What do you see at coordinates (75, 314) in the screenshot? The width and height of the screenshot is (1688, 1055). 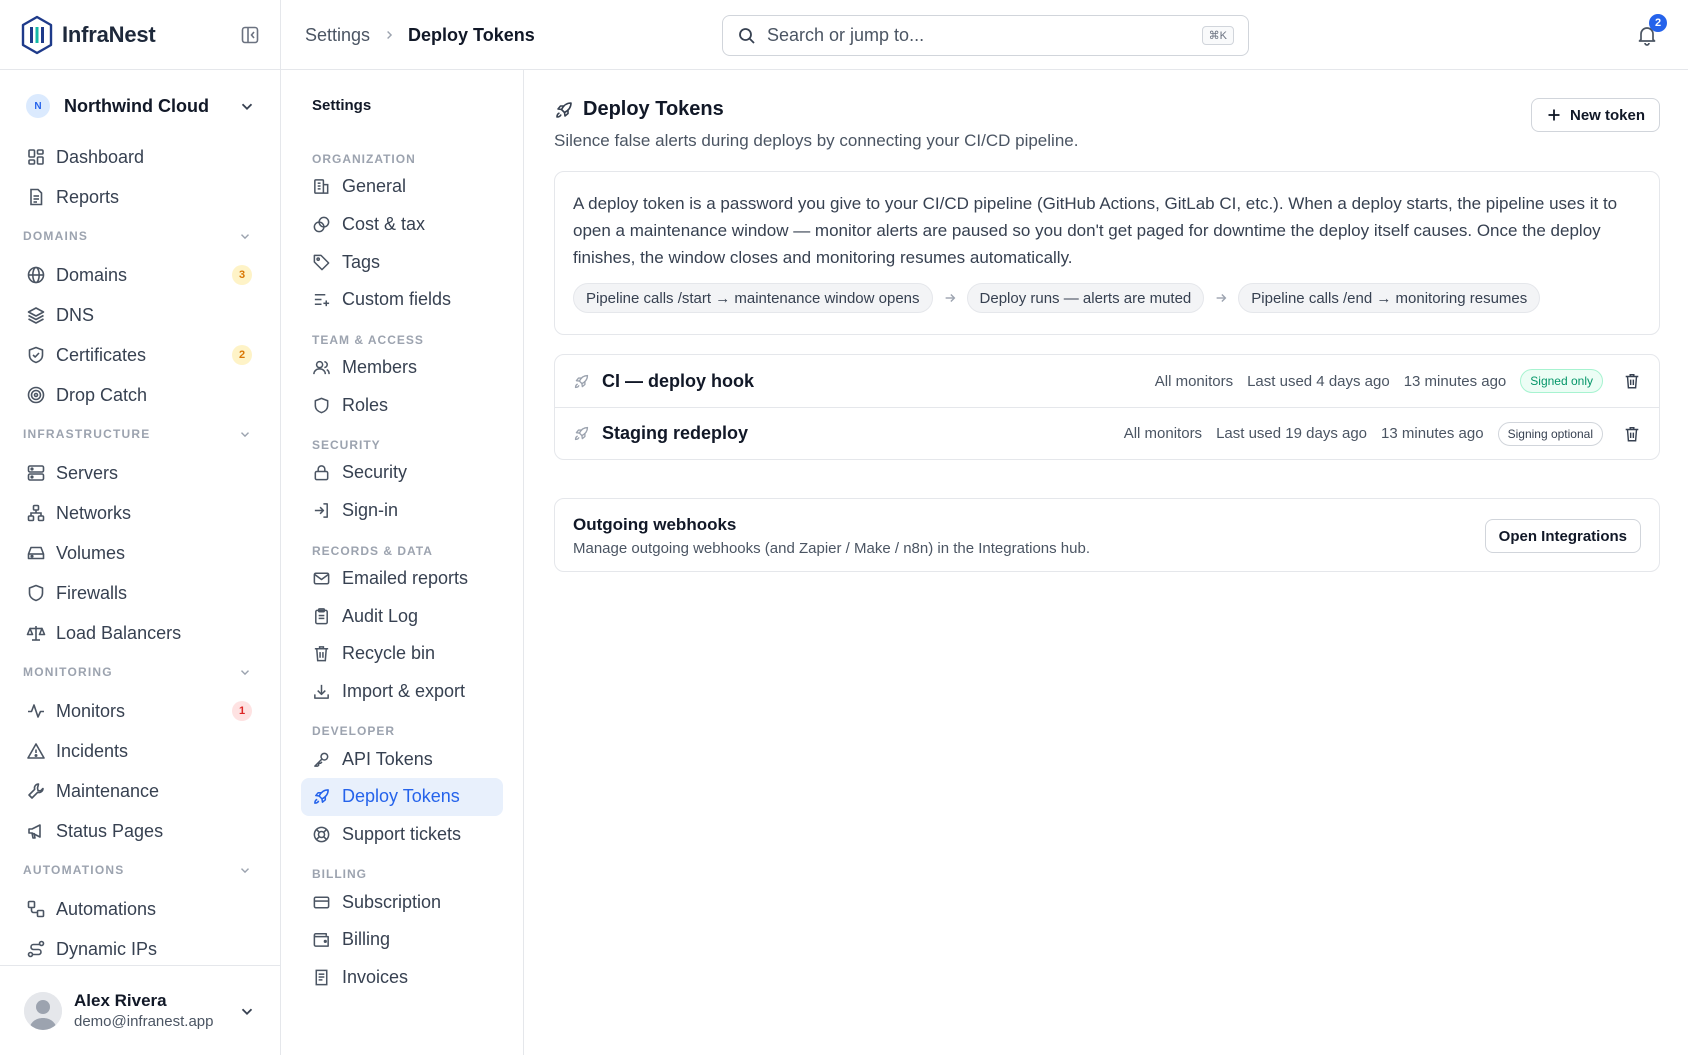 I see `nav-item-label: DNS` at bounding box center [75, 314].